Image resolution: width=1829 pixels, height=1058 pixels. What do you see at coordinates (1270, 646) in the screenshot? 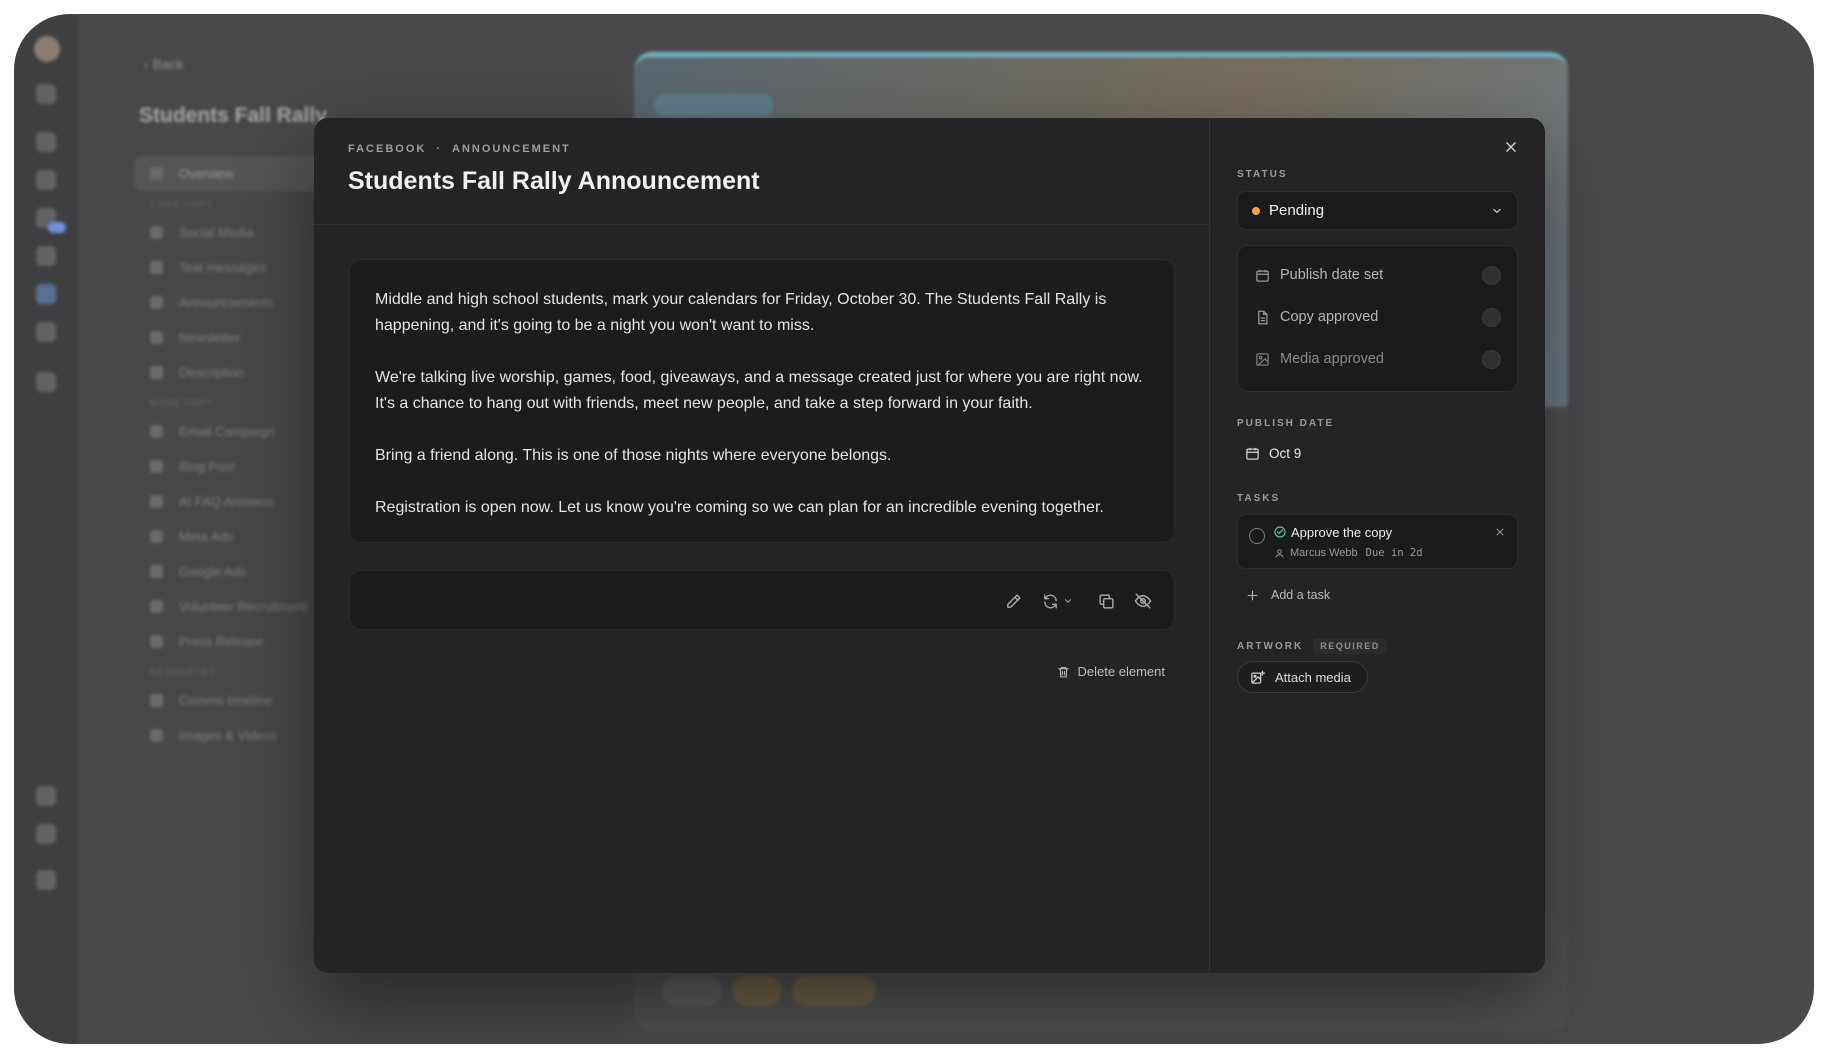
I see `artwork-label: ARTWORK` at bounding box center [1270, 646].